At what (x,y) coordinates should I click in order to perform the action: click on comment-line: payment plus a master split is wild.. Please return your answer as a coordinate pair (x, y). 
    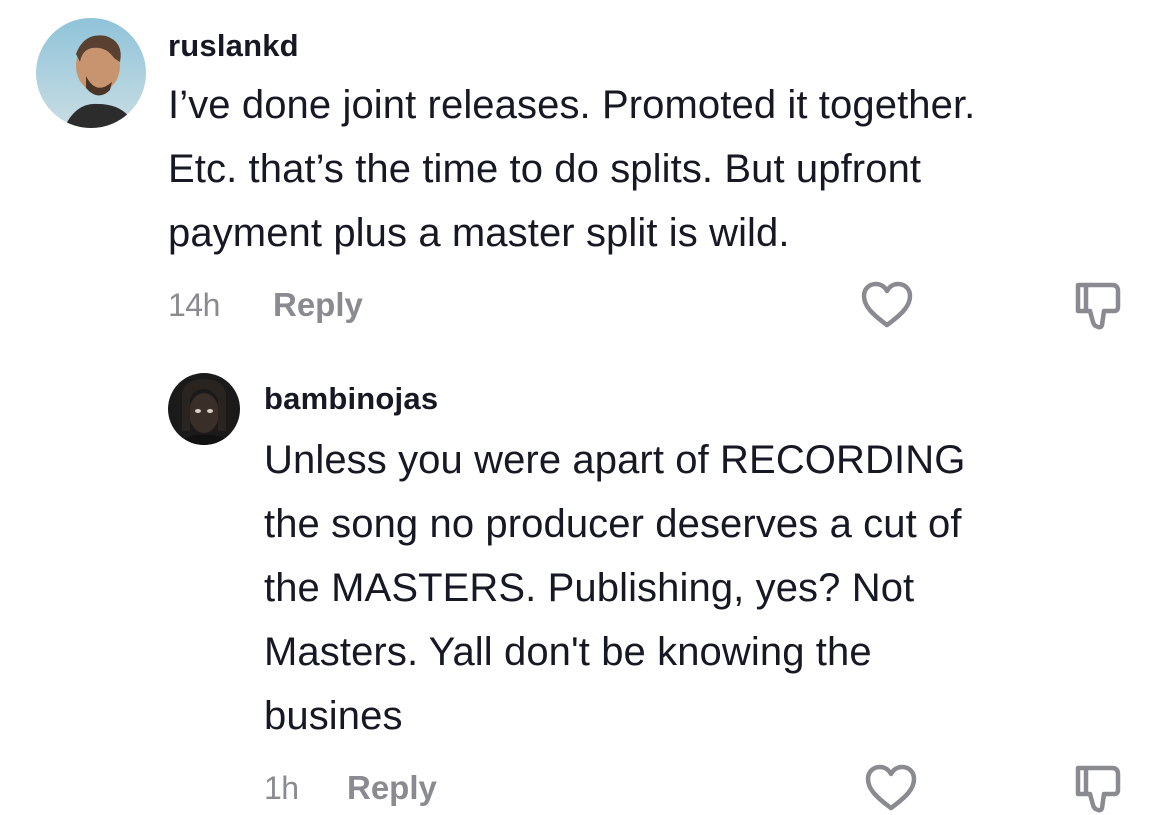
    Looking at the image, I should click on (479, 233).